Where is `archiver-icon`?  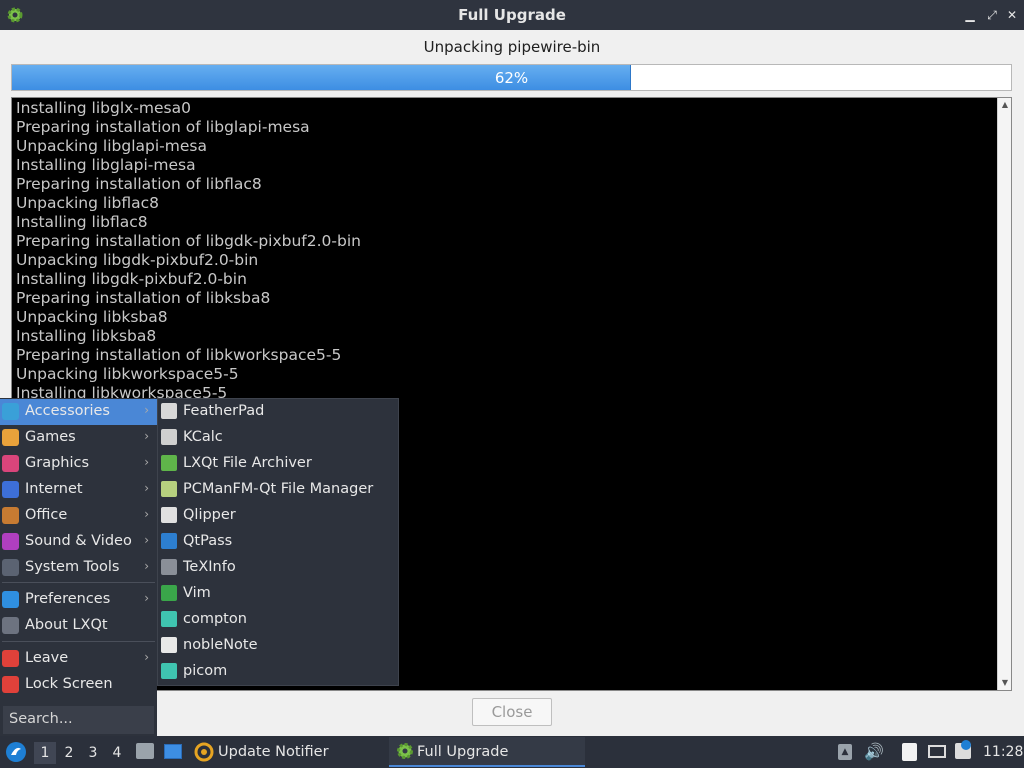
archiver-icon is located at coordinates (169, 463).